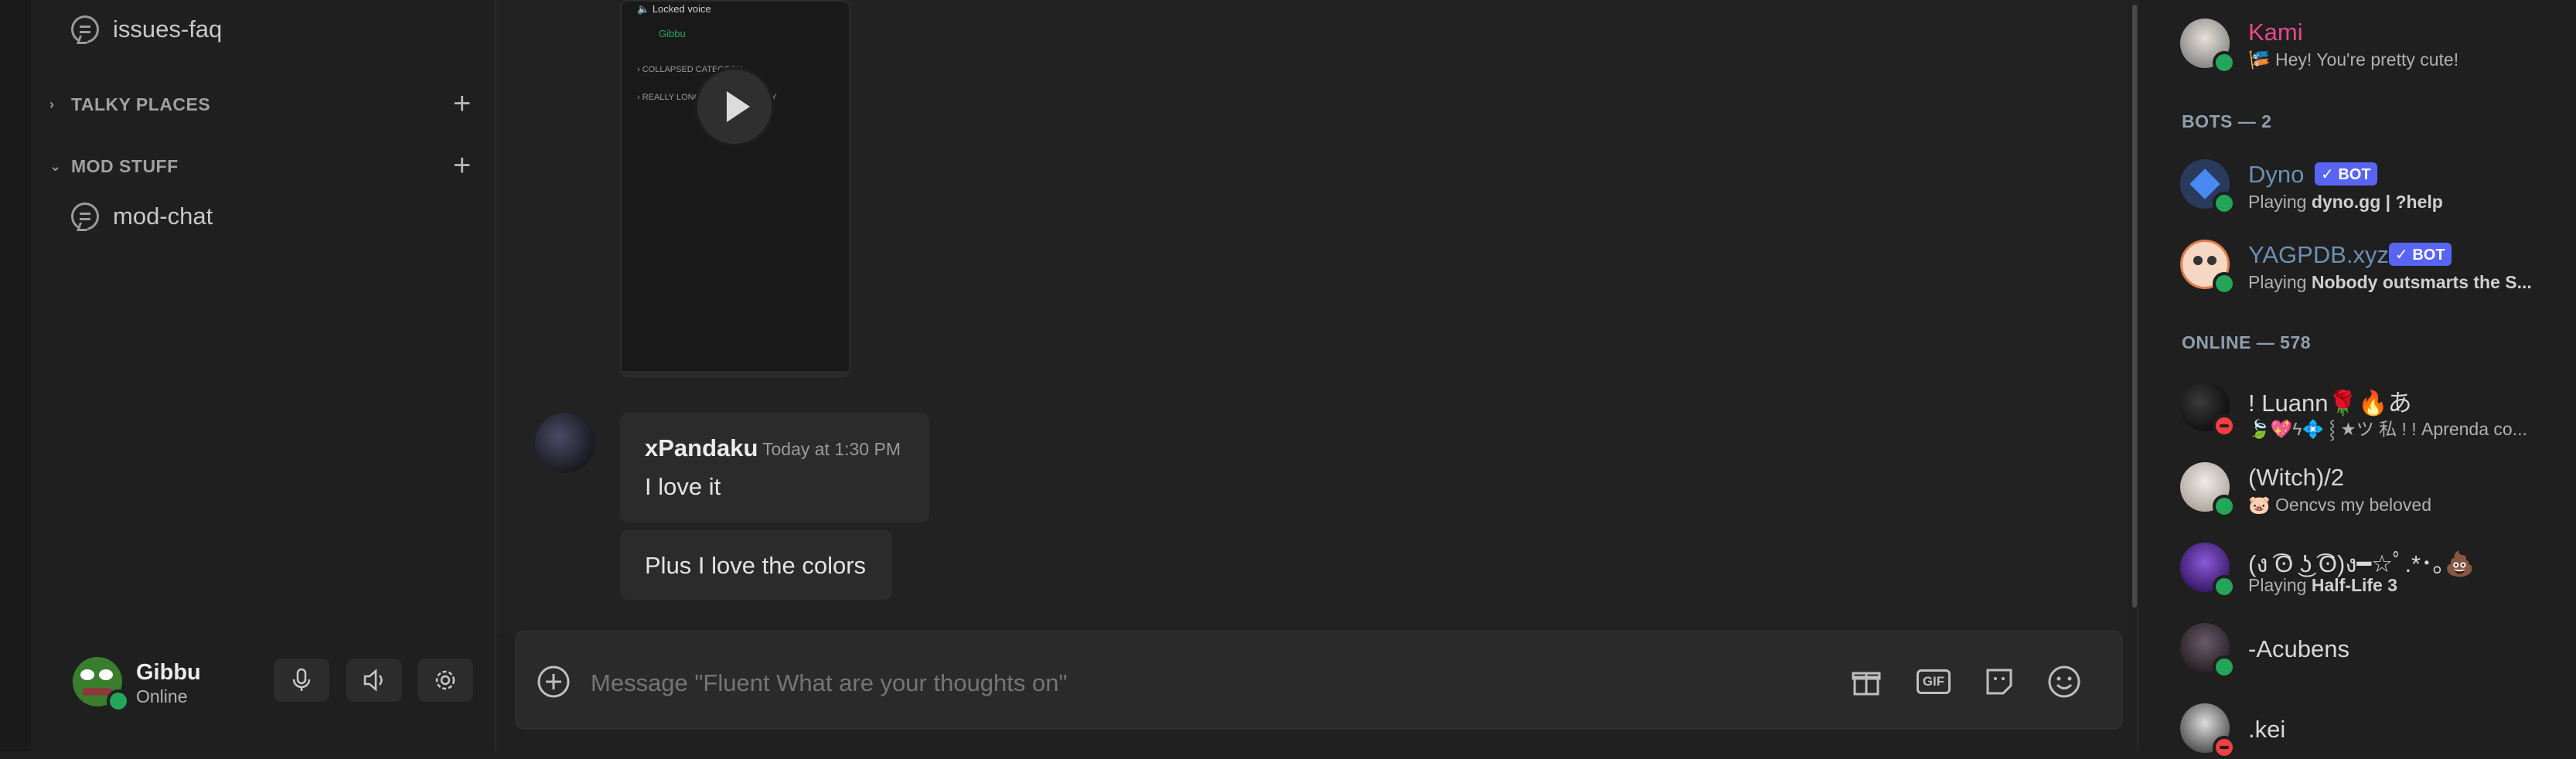  Describe the element at coordinates (2323, 585) in the screenshot. I see `member-activity: Playing Half-Life 3` at that location.